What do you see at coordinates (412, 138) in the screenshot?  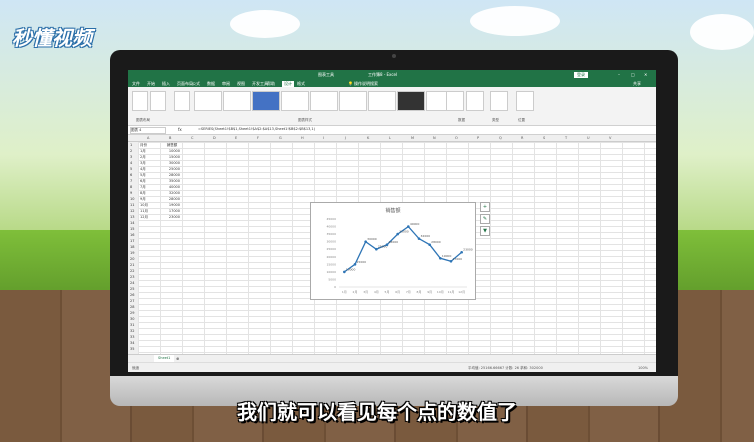 I see `column-header: M` at bounding box center [412, 138].